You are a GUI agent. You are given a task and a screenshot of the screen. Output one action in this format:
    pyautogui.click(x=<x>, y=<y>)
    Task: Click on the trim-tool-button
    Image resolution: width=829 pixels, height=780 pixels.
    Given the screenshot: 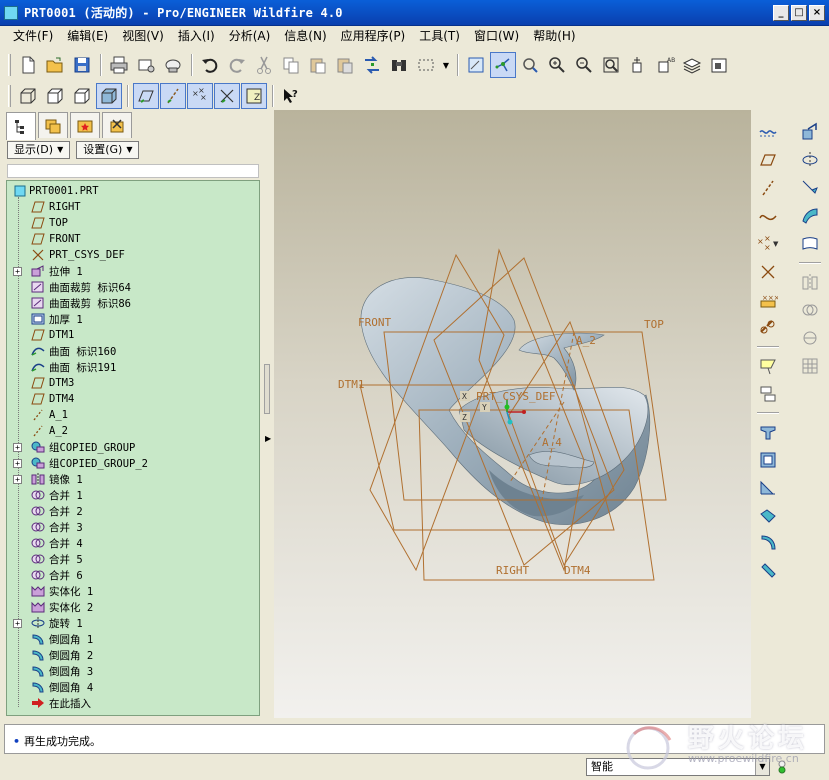 What is the action you would take?
    pyautogui.click(x=810, y=338)
    